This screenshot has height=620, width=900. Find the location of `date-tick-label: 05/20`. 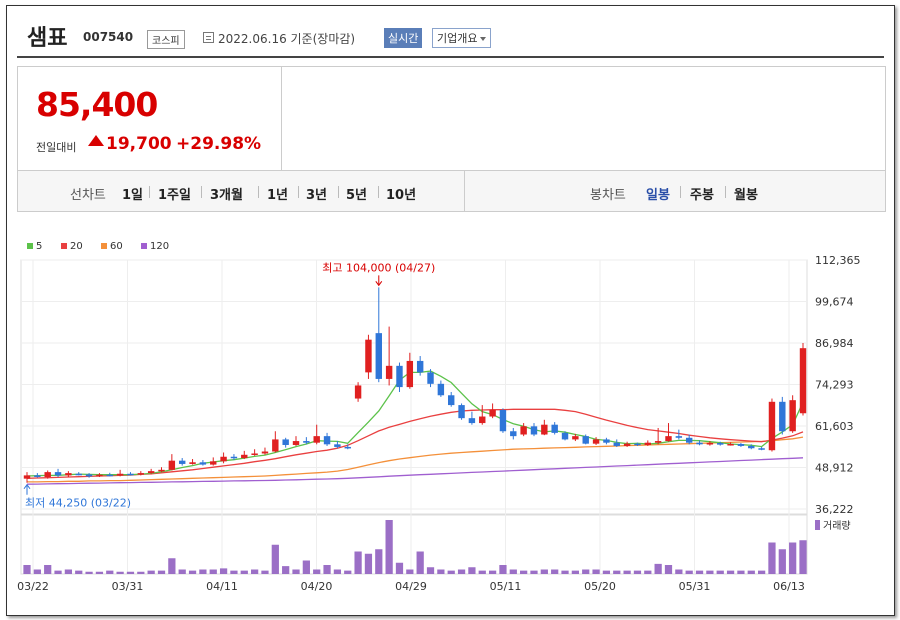

date-tick-label: 05/20 is located at coordinates (600, 586).